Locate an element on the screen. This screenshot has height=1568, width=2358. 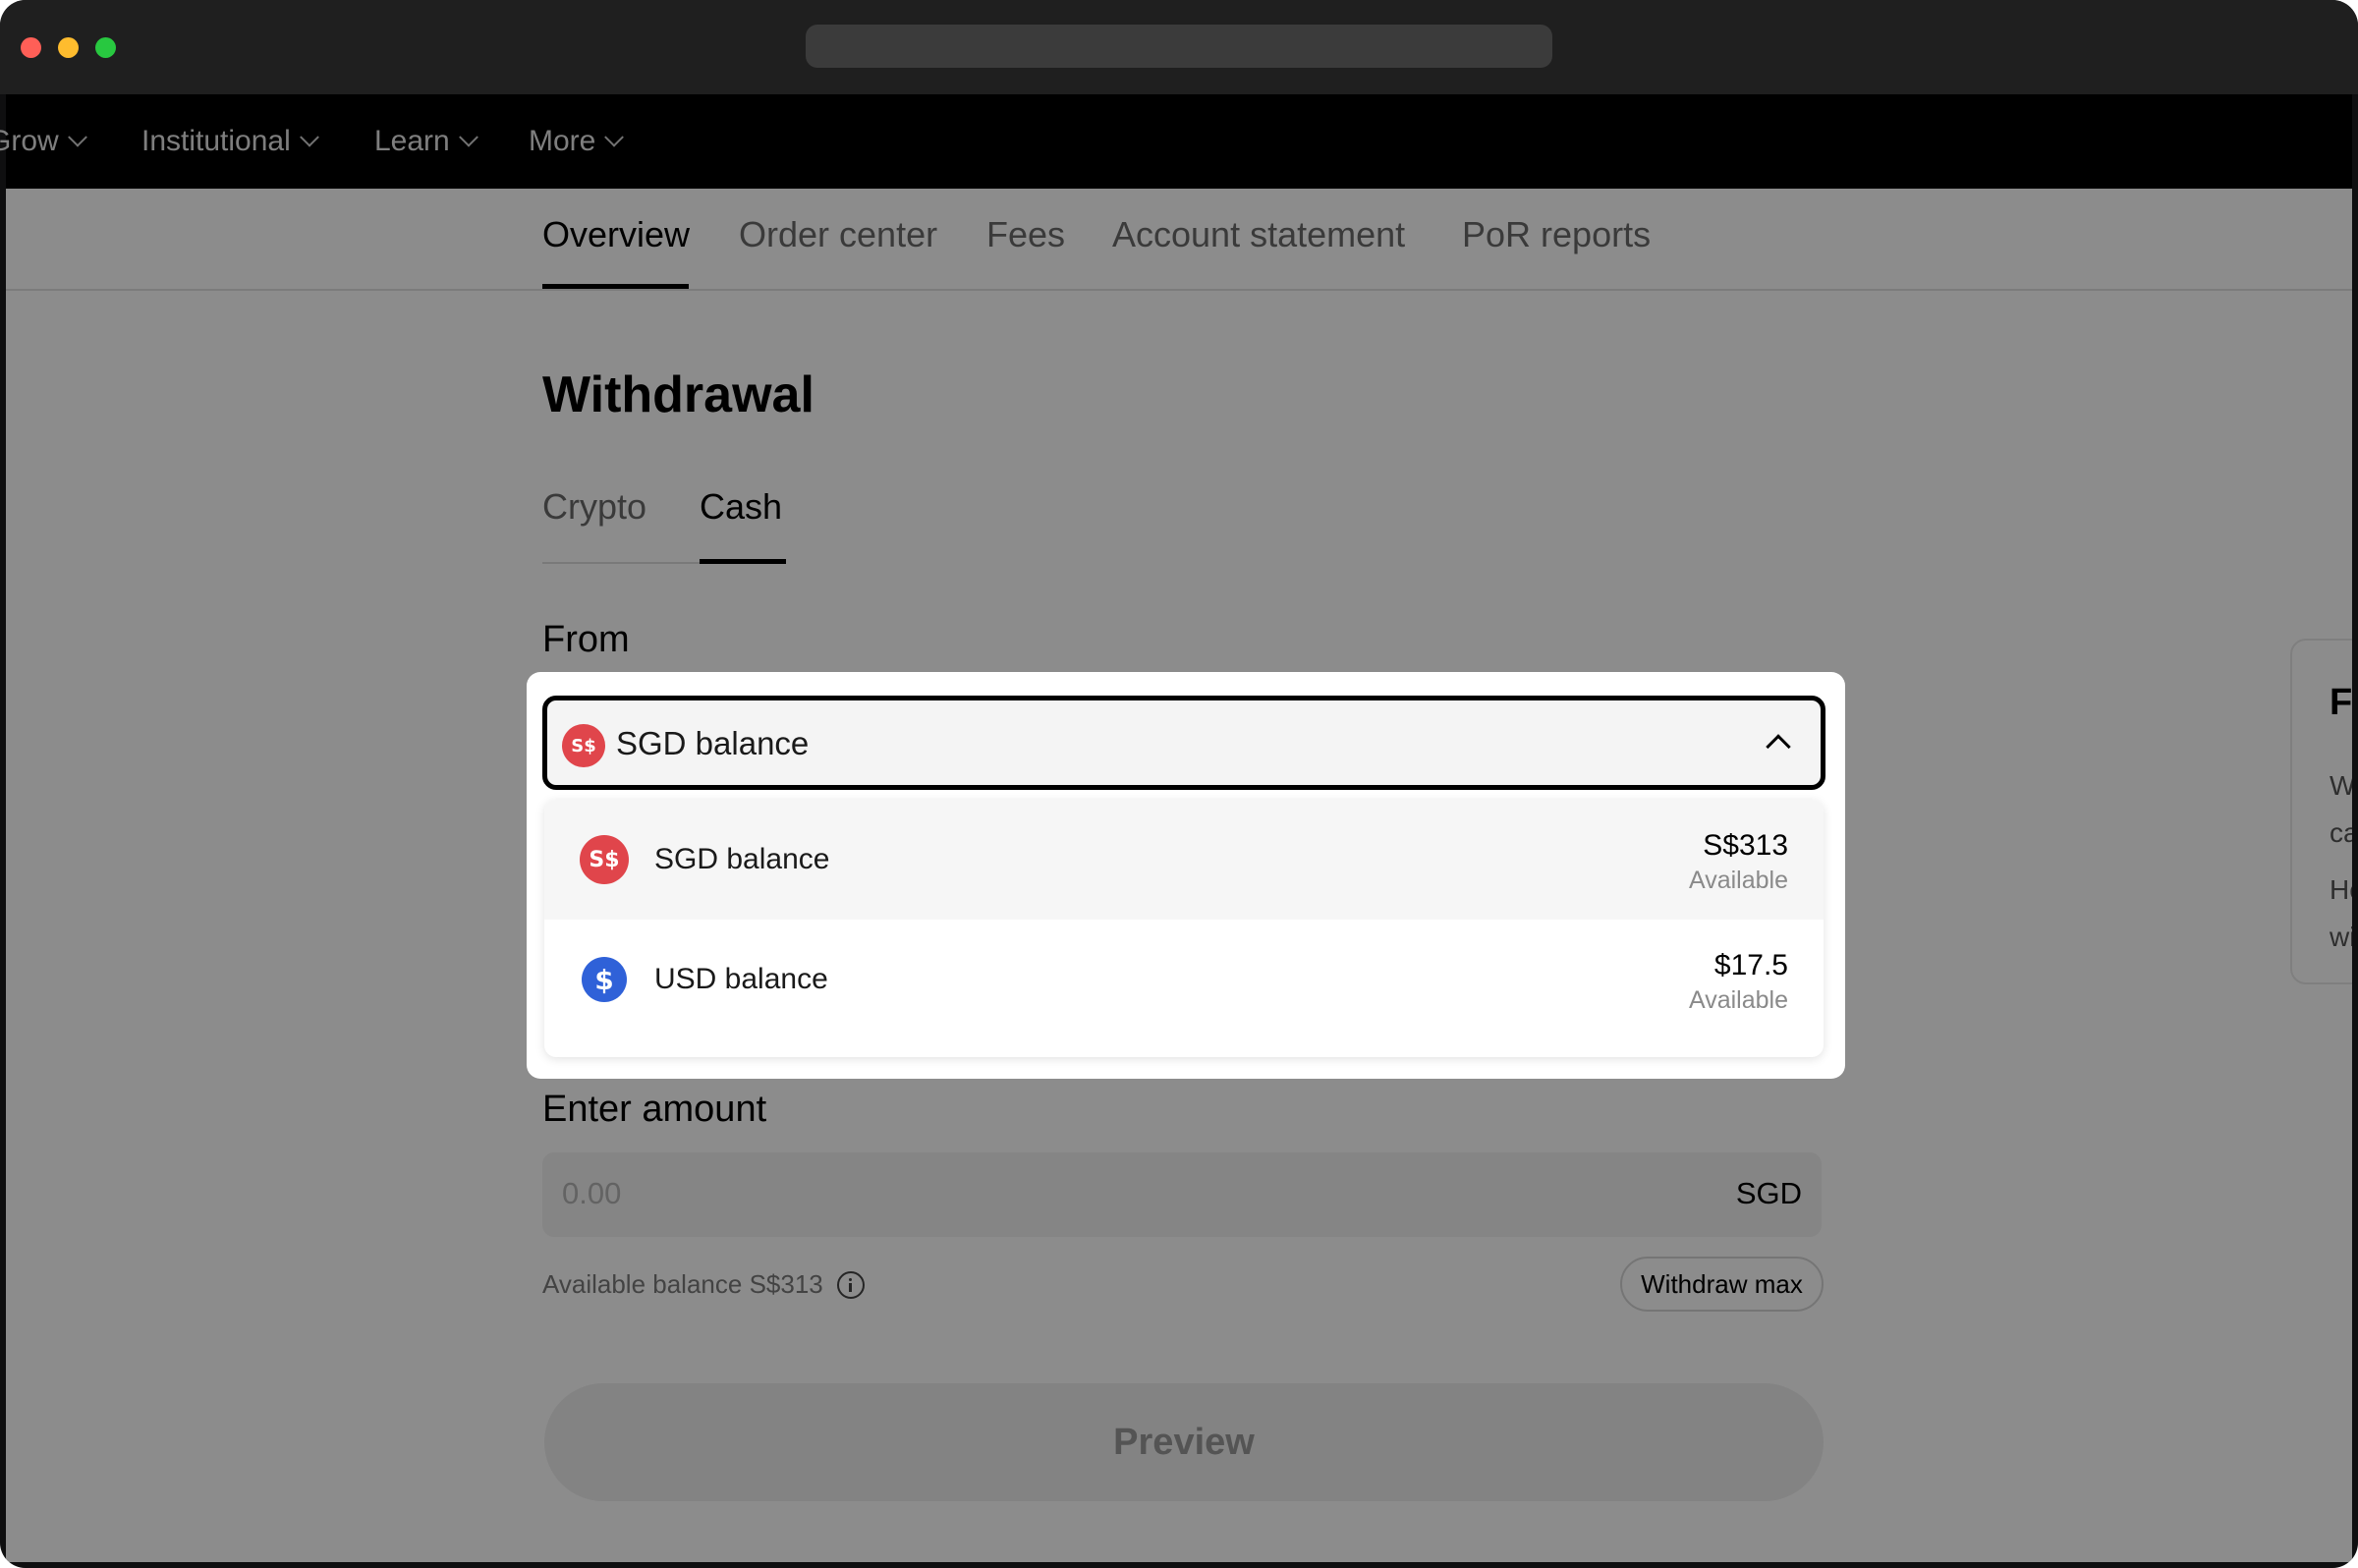
close-window-button is located at coordinates (31, 47).